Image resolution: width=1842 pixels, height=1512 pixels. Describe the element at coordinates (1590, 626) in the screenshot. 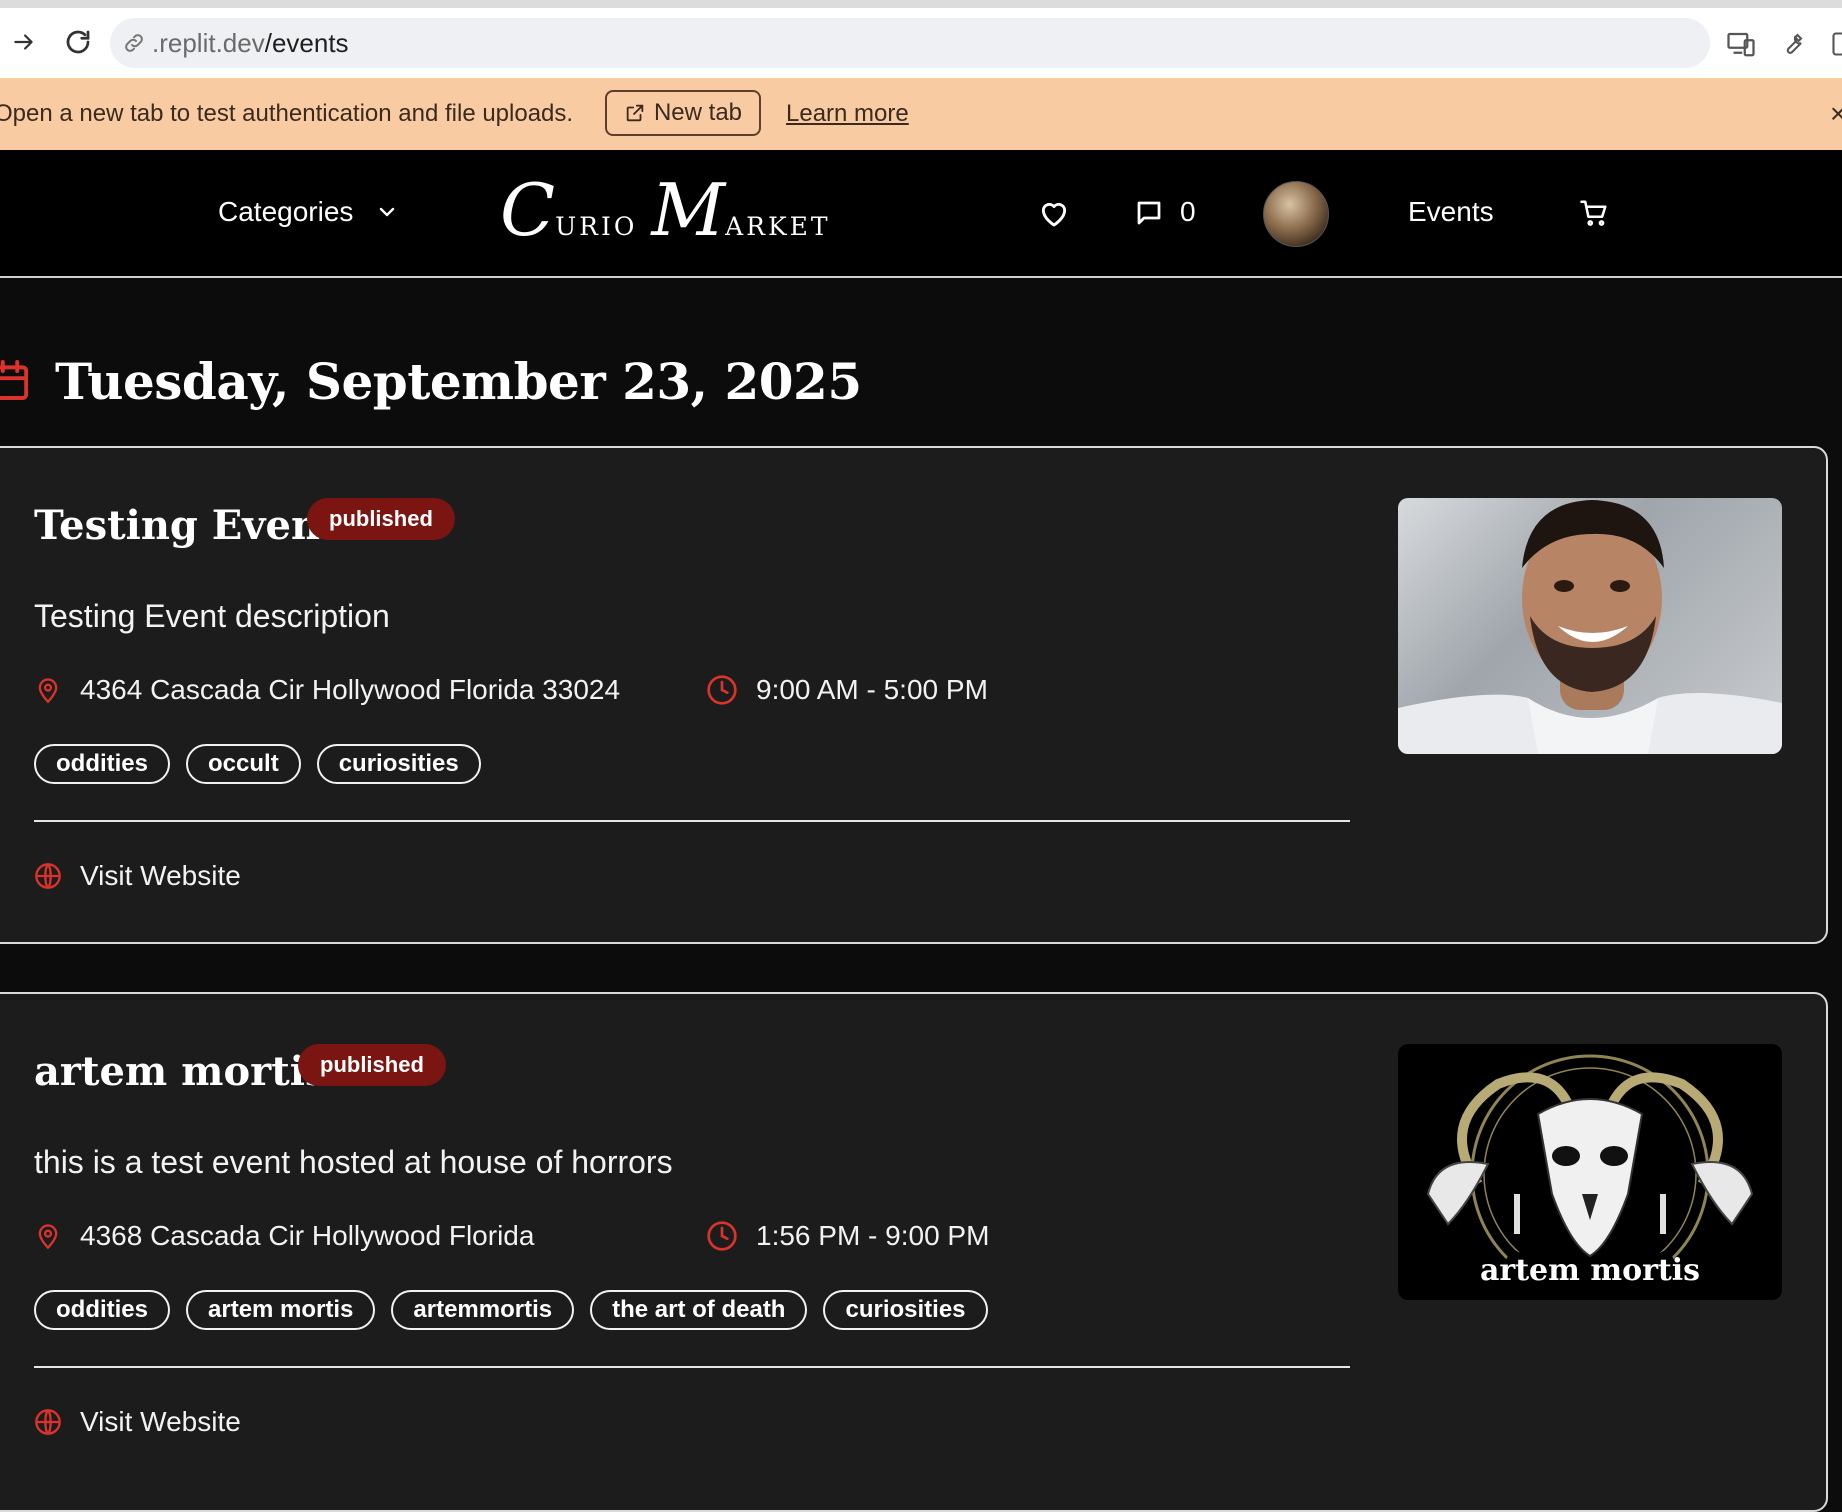

I see `event-image` at that location.